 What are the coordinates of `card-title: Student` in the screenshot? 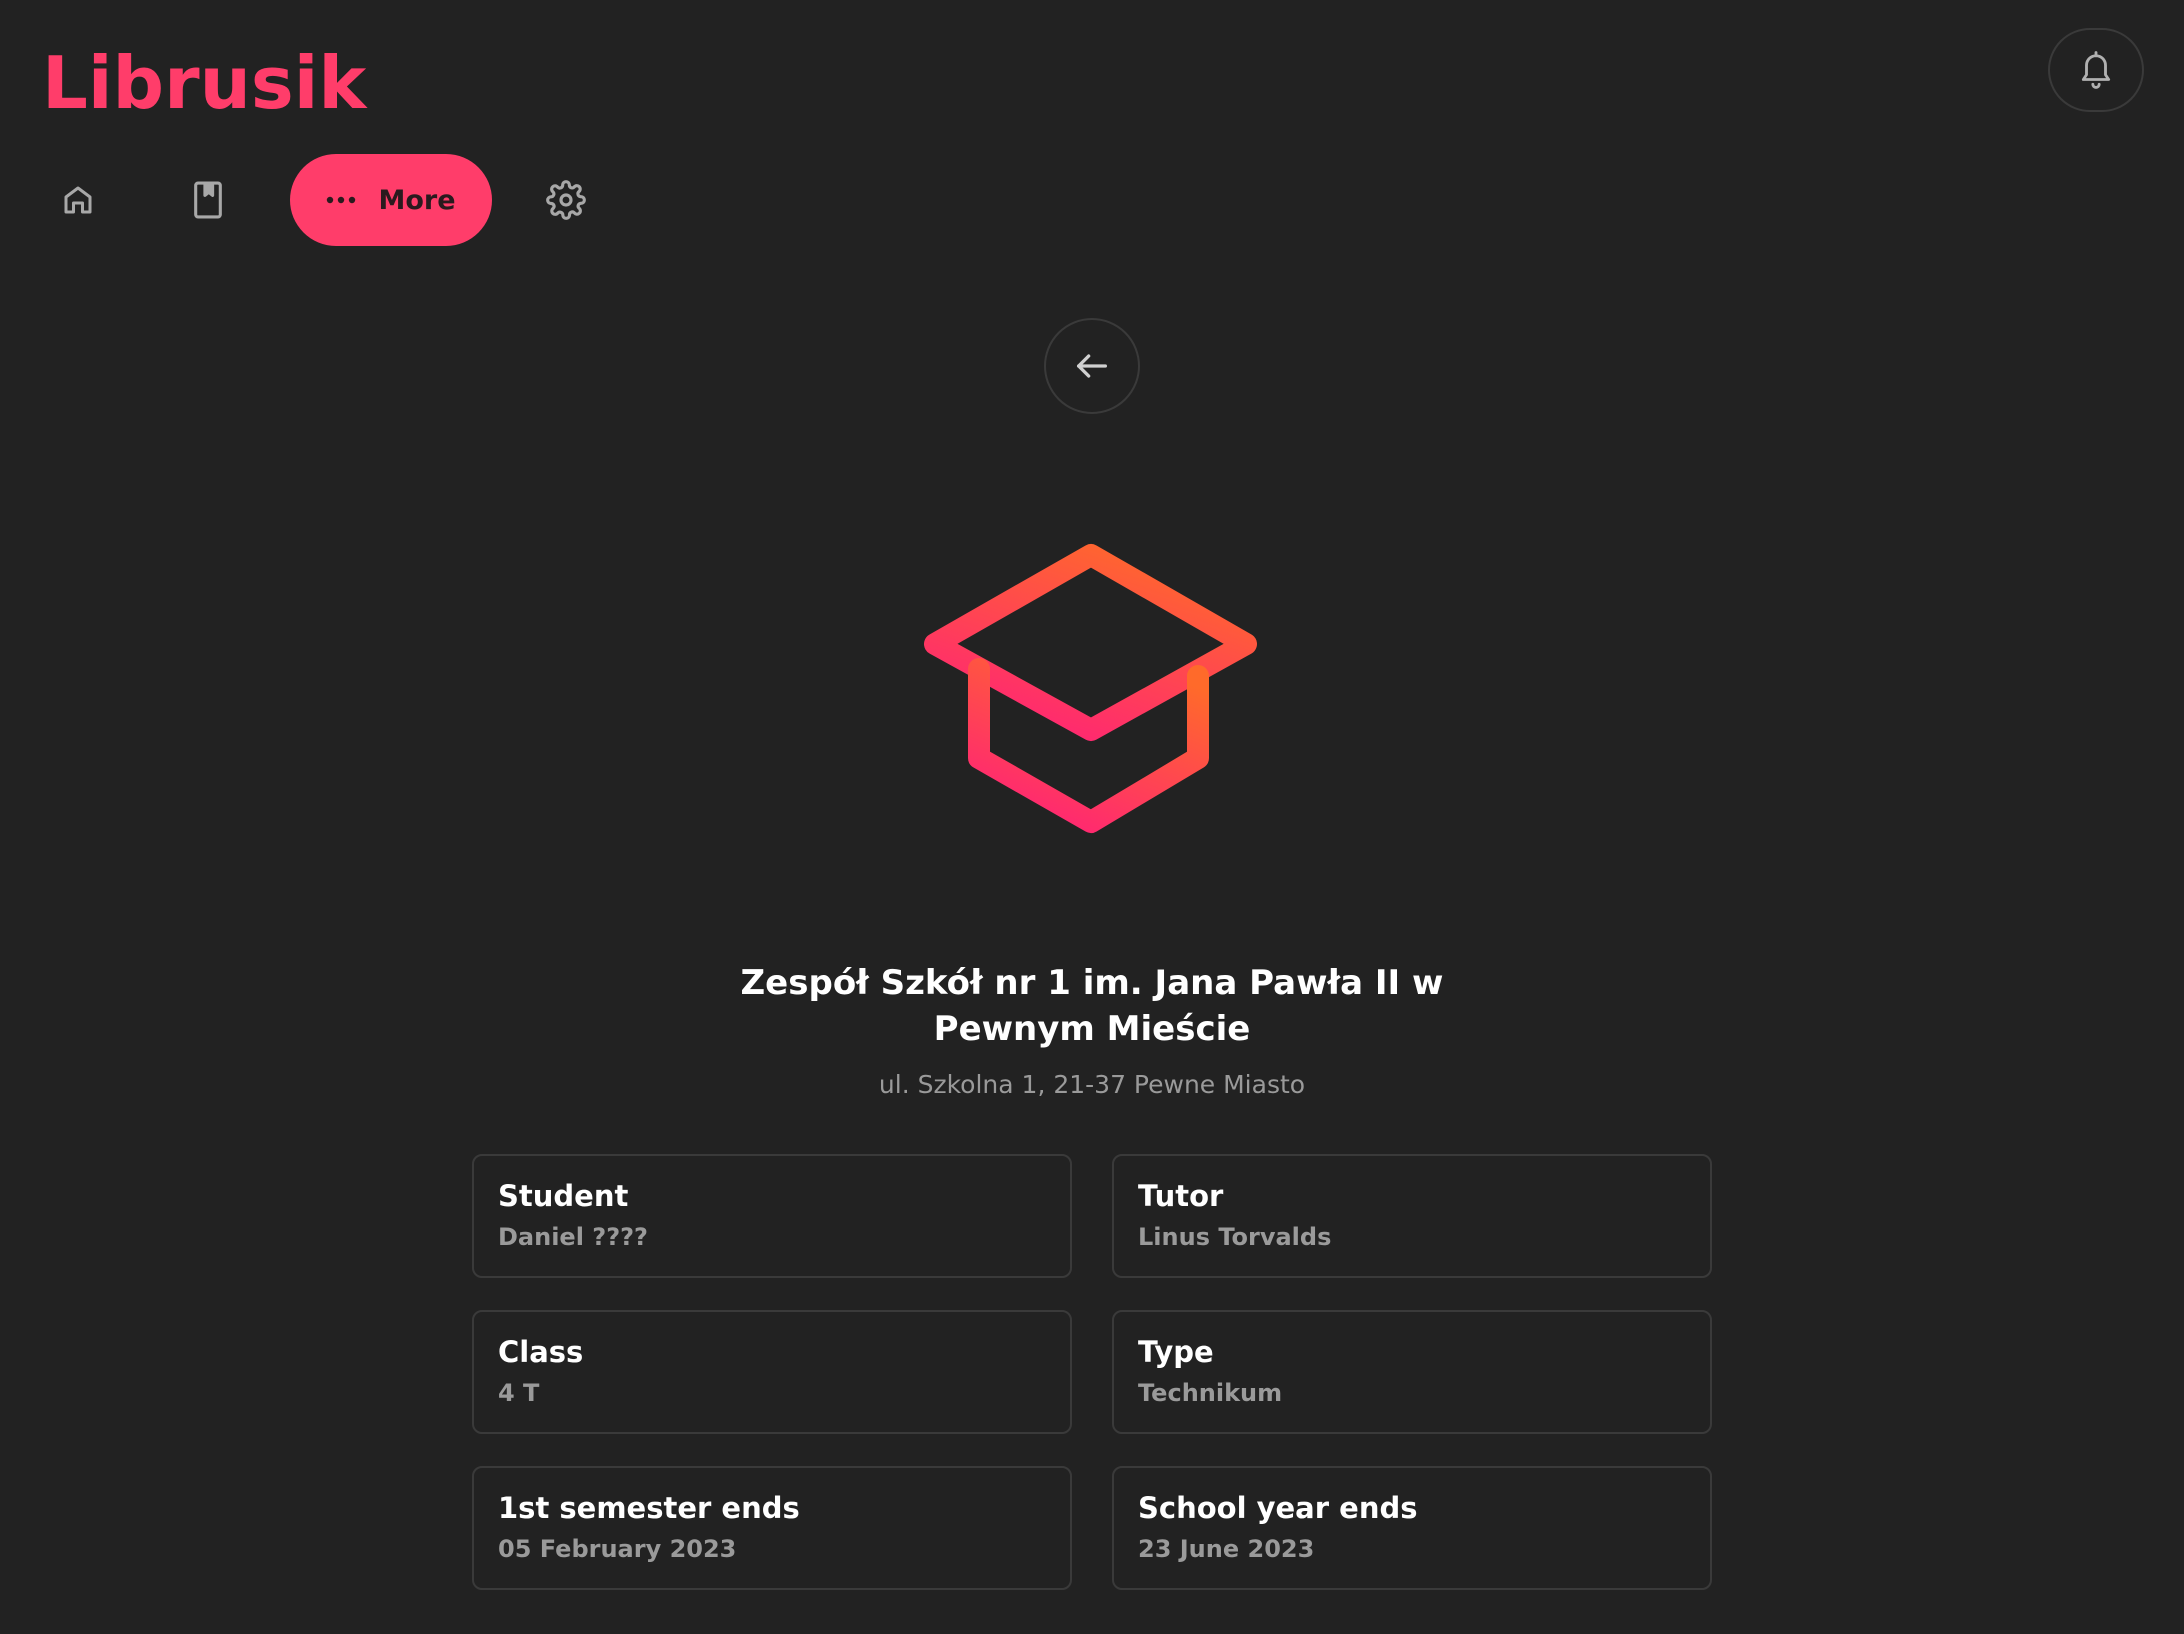 It's located at (563, 1196).